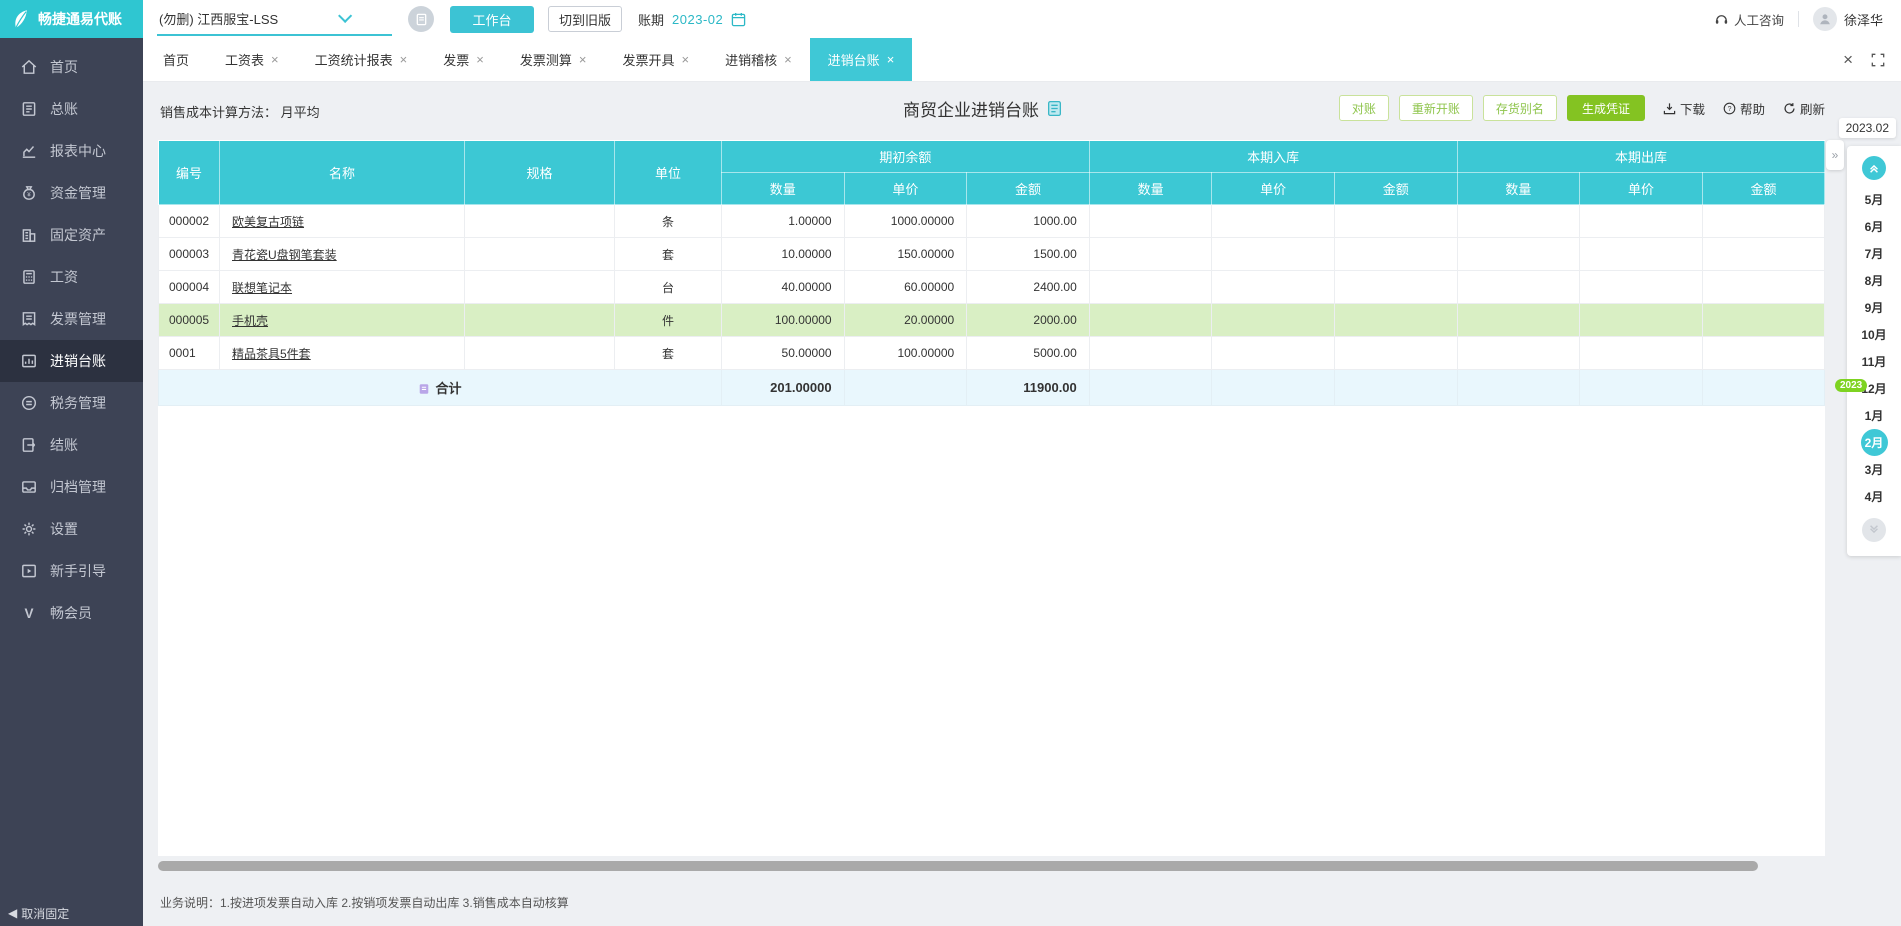  What do you see at coordinates (262, 288) in the screenshot?
I see `item-name-link: 联想笔记本` at bounding box center [262, 288].